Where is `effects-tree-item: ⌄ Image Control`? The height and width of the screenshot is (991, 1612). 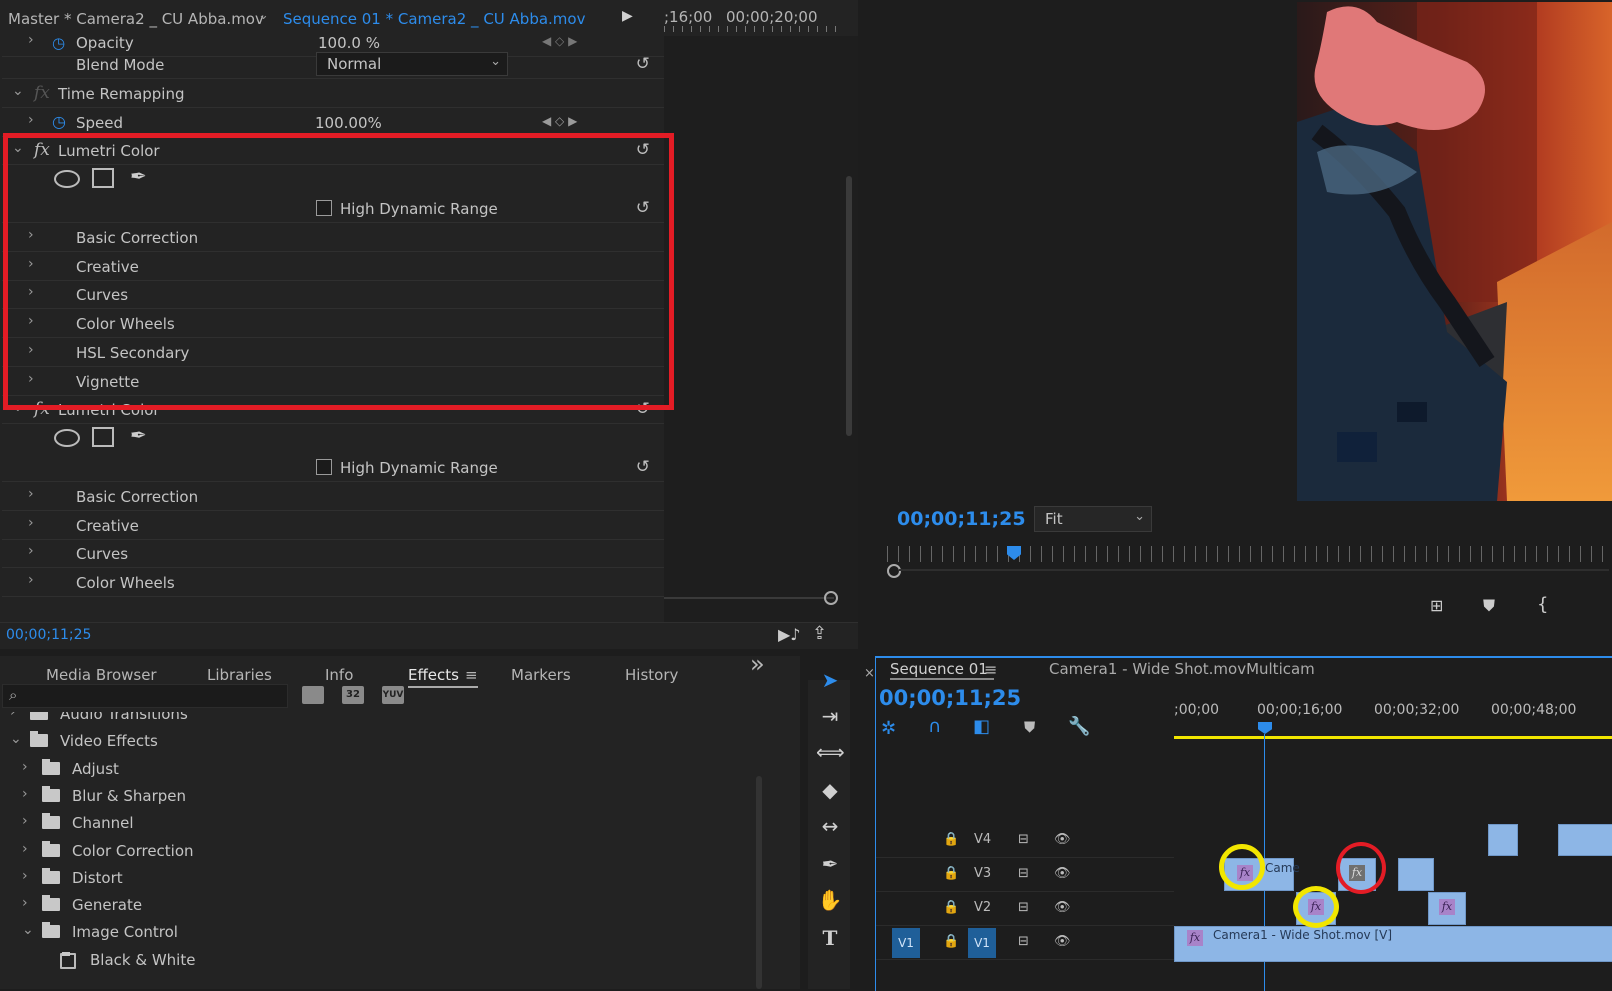 effects-tree-item: ⌄ Image Control is located at coordinates (390, 932).